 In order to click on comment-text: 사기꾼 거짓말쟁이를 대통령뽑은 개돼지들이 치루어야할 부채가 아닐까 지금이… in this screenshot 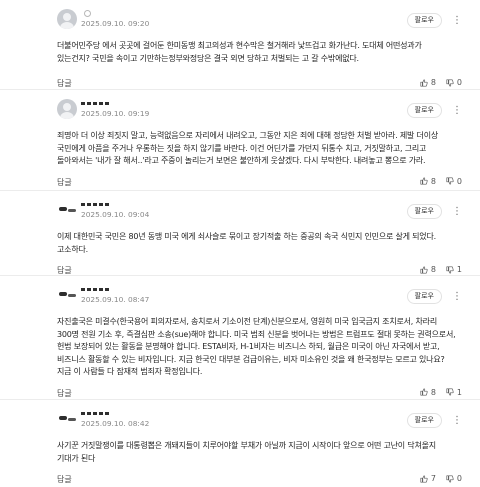, I will do `click(246, 452)`.